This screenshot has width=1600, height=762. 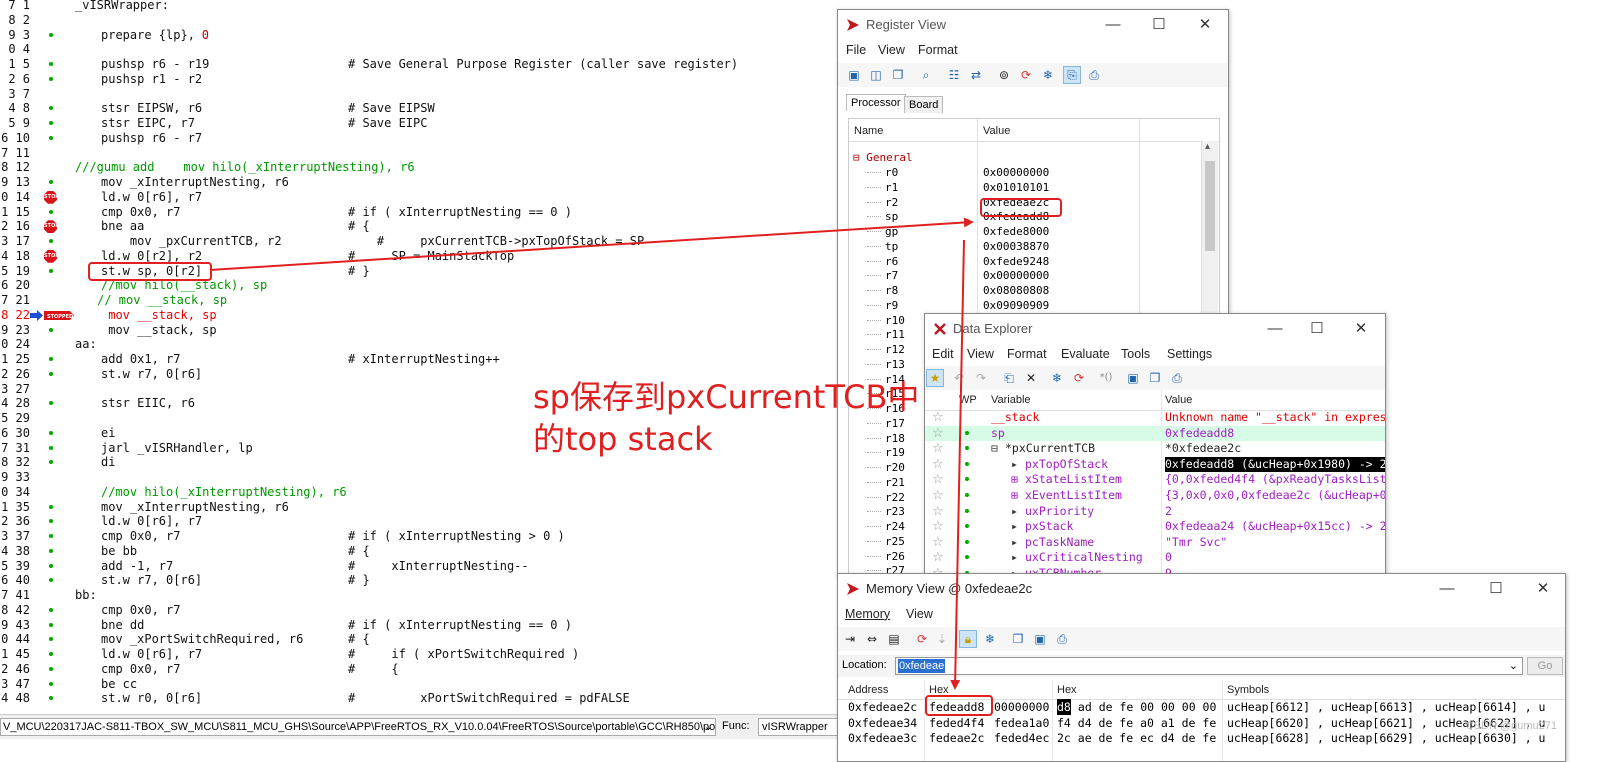 I want to click on code-line: 7 1 _vISRWrapper:, so click(x=430, y=6).